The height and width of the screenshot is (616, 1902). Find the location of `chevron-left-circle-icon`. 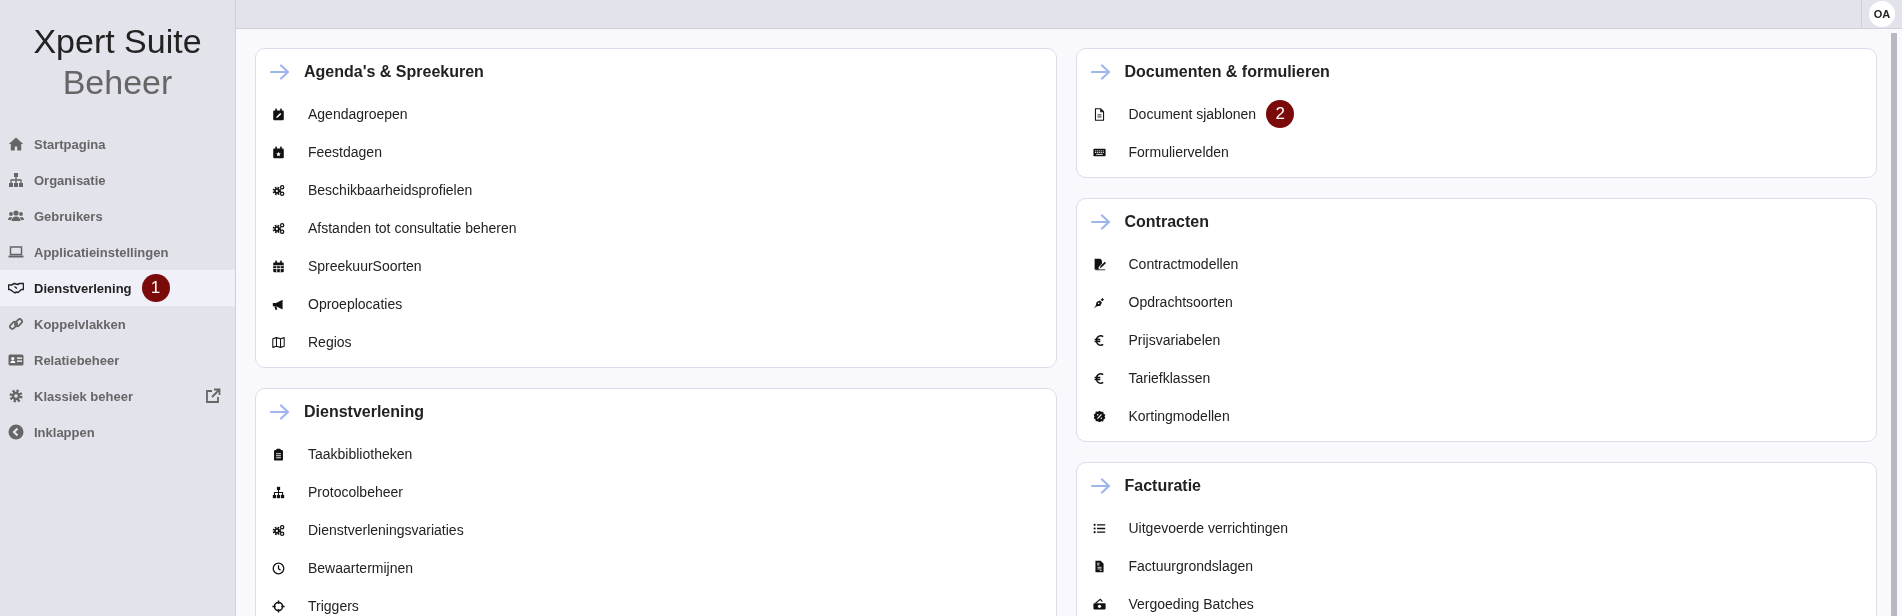

chevron-left-circle-icon is located at coordinates (16, 432).